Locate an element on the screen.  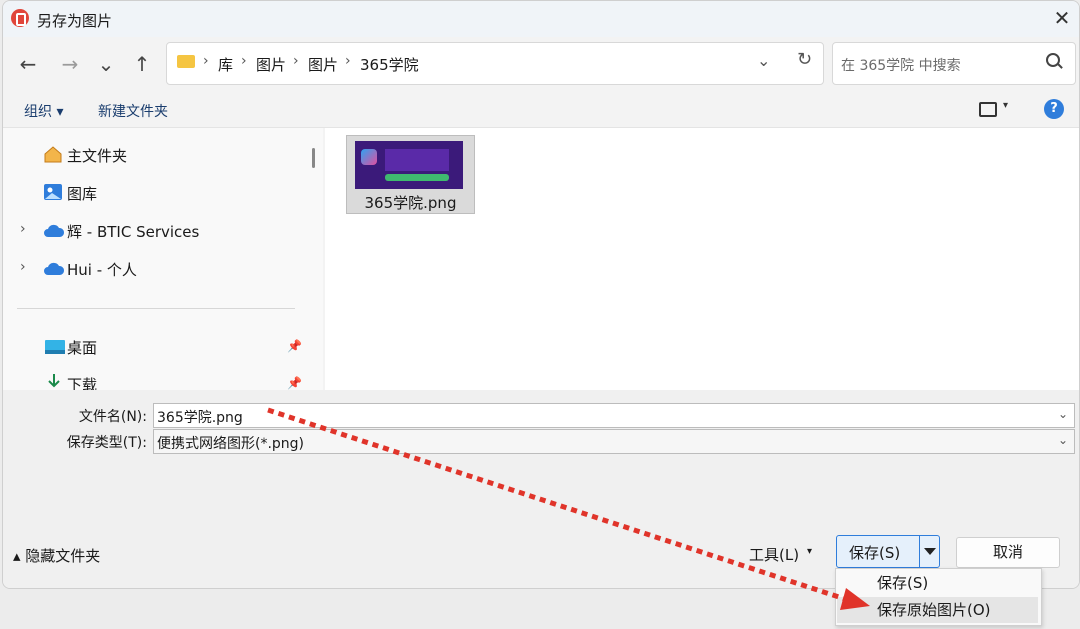
address-bar: › 库 › 图片 › 图片 › 365学院 ⌄ ↻ is located at coordinates (495, 63).